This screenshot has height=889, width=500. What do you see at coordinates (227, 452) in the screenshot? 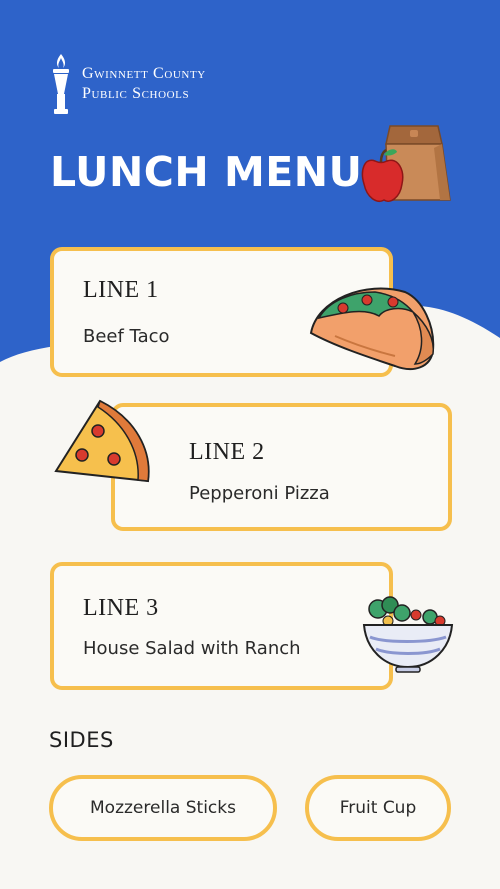
I see `line-label: LINE 2` at bounding box center [227, 452].